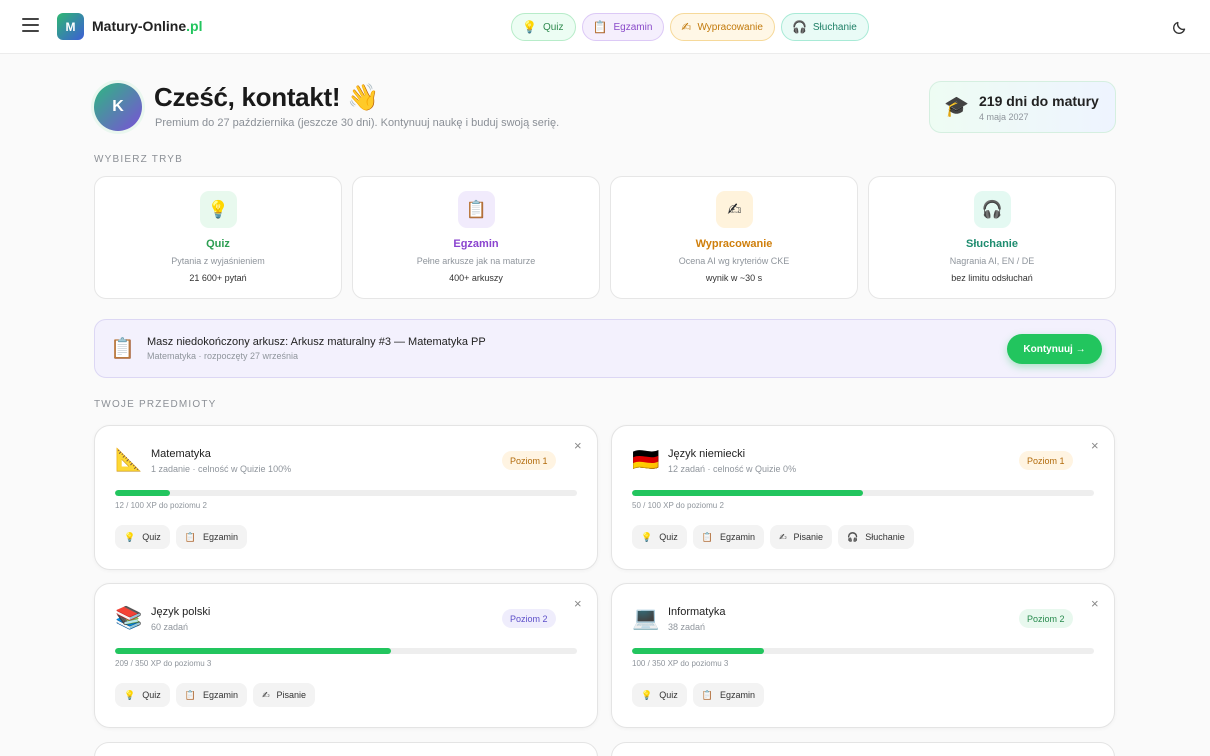 This screenshot has height=756, width=1210. Describe the element at coordinates (633, 27) in the screenshot. I see `nav-egzamin-label: Egzamin` at that location.